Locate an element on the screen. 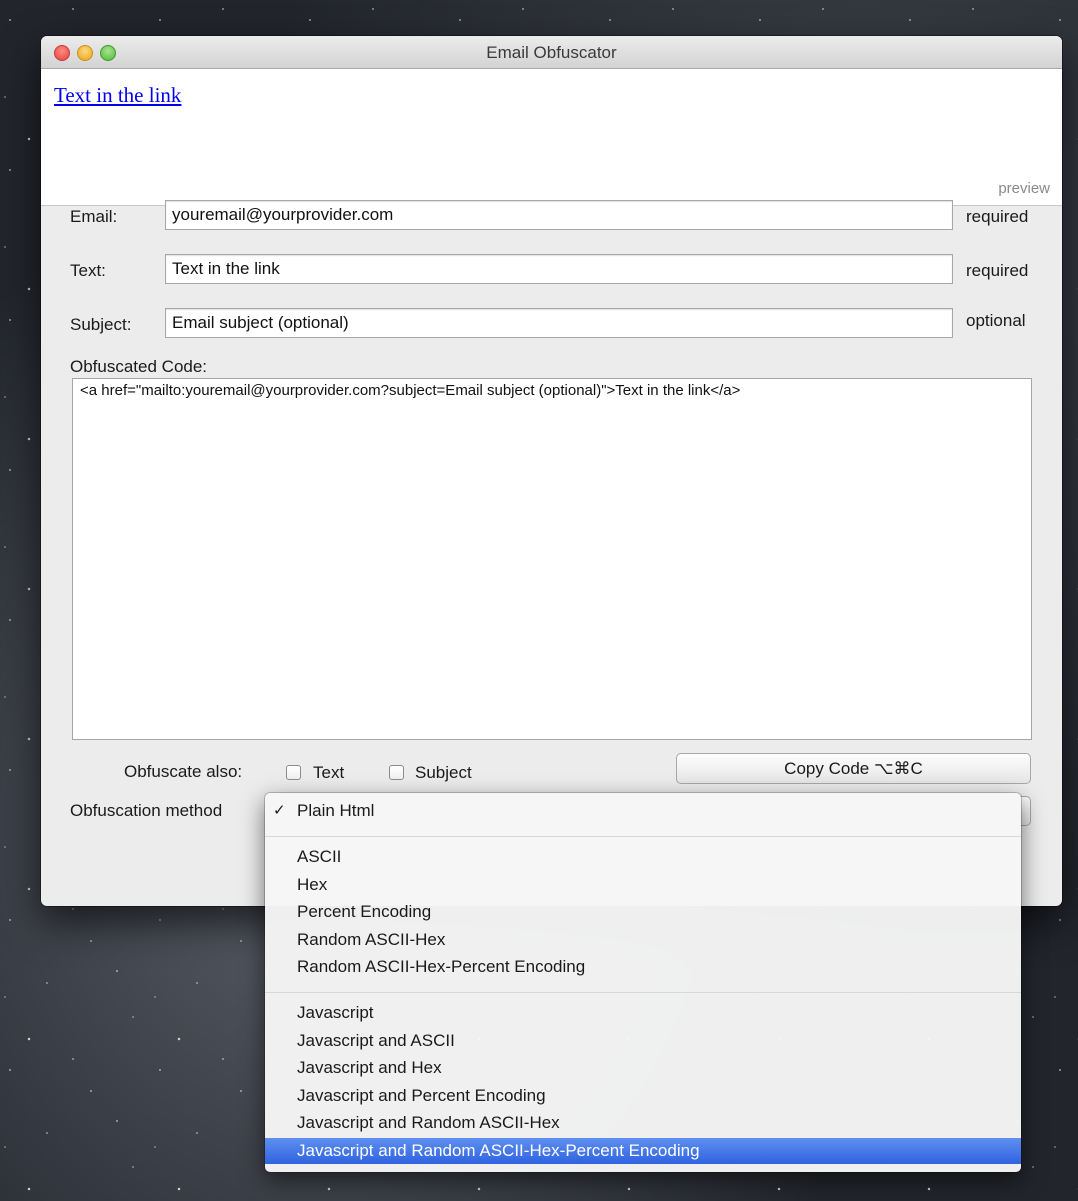  subject-optional-hint: optional is located at coordinates (996, 320).